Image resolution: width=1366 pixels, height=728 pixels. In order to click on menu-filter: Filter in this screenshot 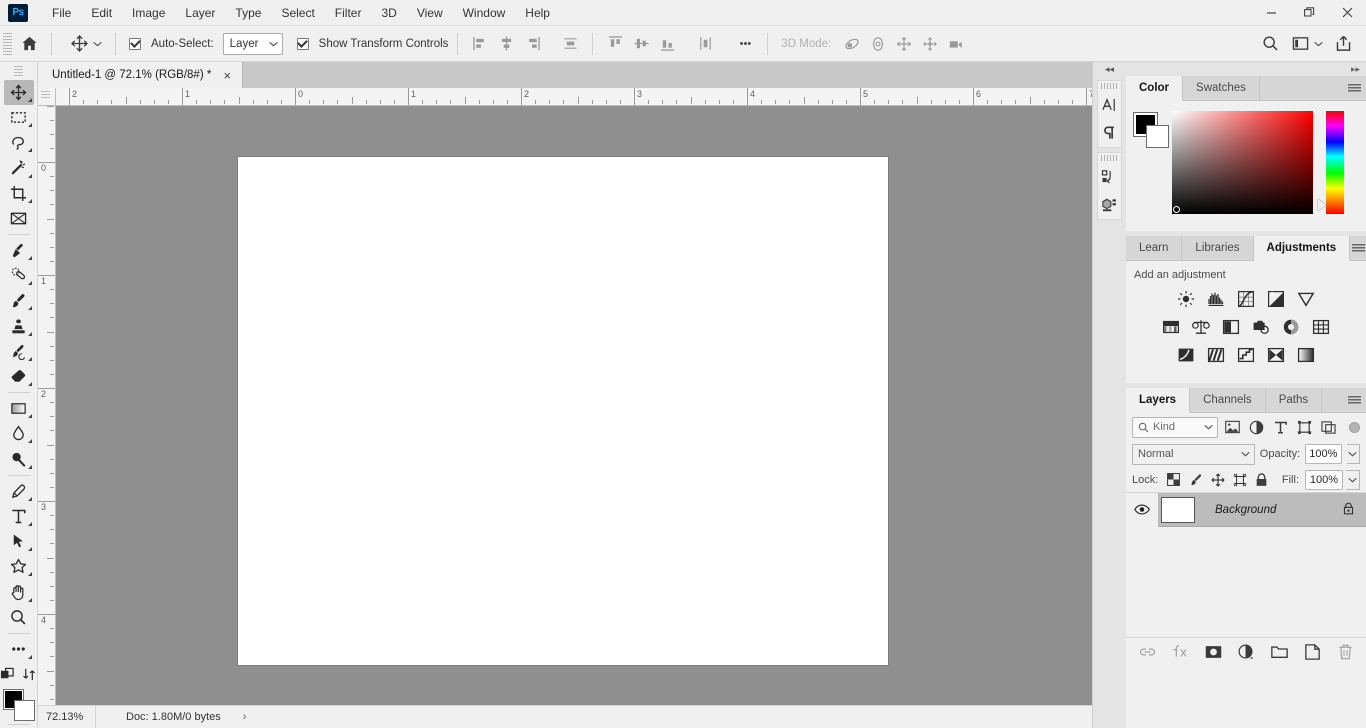, I will do `click(348, 13)`.